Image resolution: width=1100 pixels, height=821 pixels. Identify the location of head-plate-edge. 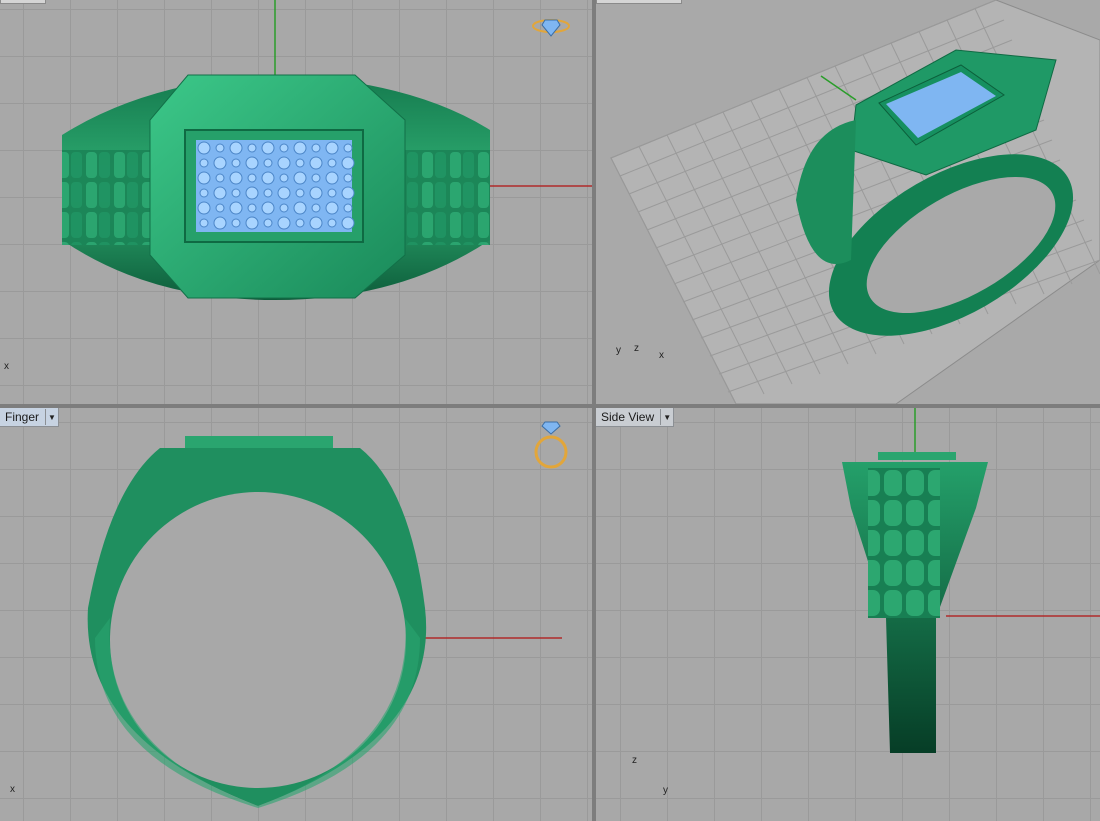
(259, 442).